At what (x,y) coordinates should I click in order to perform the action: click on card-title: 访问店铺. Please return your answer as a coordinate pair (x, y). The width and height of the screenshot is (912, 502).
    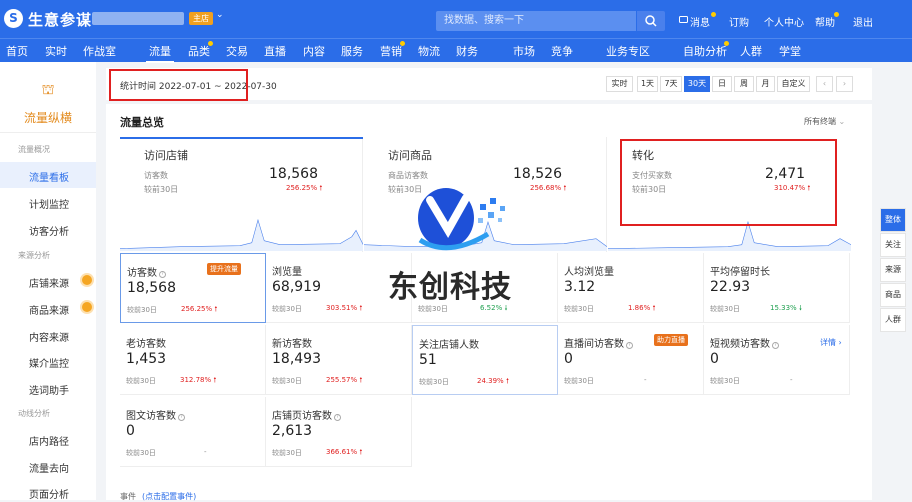
    Looking at the image, I should click on (166, 155).